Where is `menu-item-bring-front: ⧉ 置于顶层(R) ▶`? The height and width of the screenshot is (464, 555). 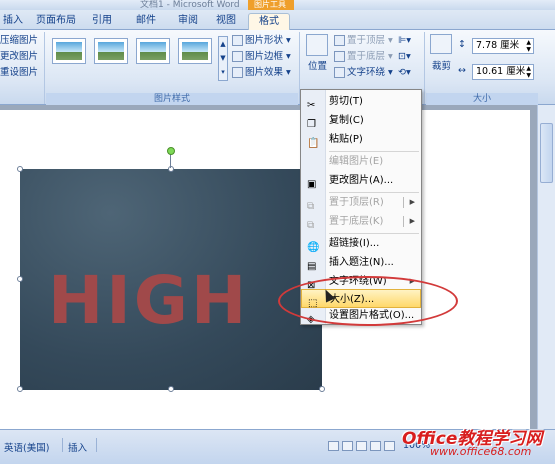 menu-item-bring-front: ⧉ 置于顶层(R) ▶ is located at coordinates (361, 202).